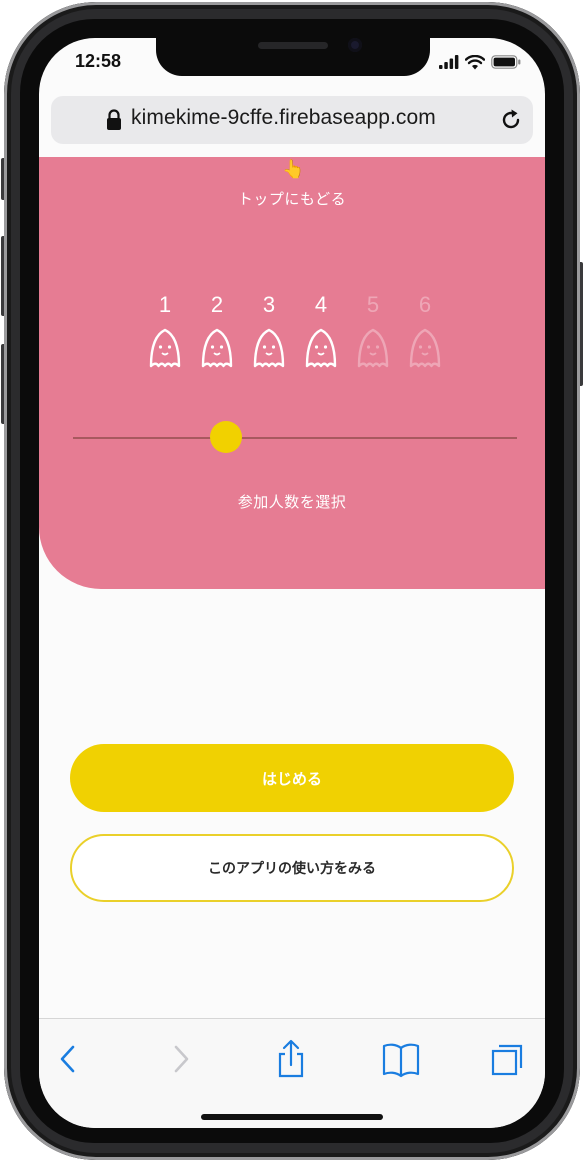 This screenshot has height=1163, width=584. I want to click on participant-5: 5, so click(375, 337).